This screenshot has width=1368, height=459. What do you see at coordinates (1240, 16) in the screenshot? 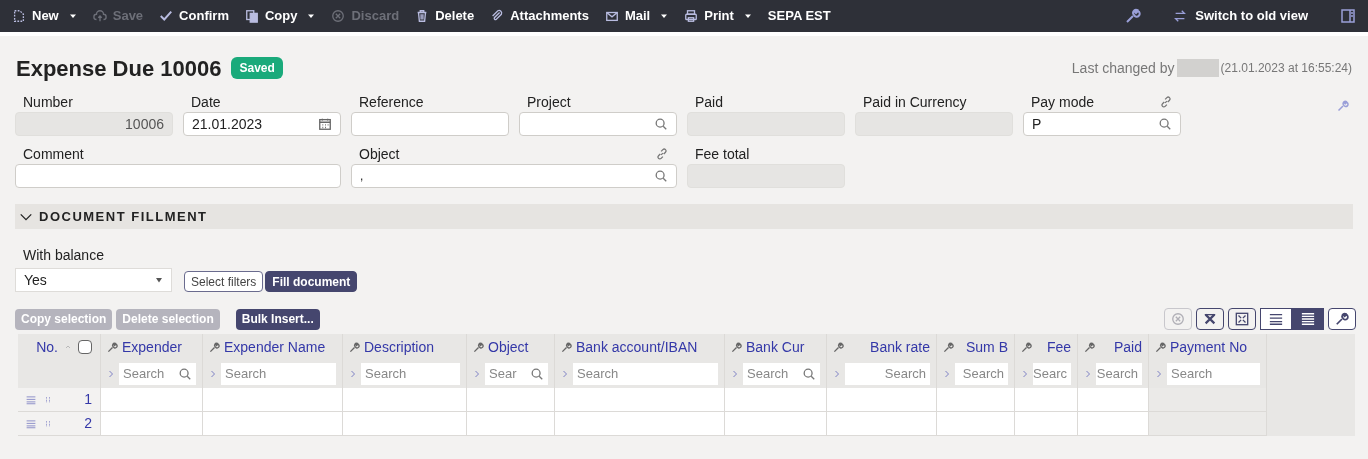
I see `switch-view-button: Switch to old view` at bounding box center [1240, 16].